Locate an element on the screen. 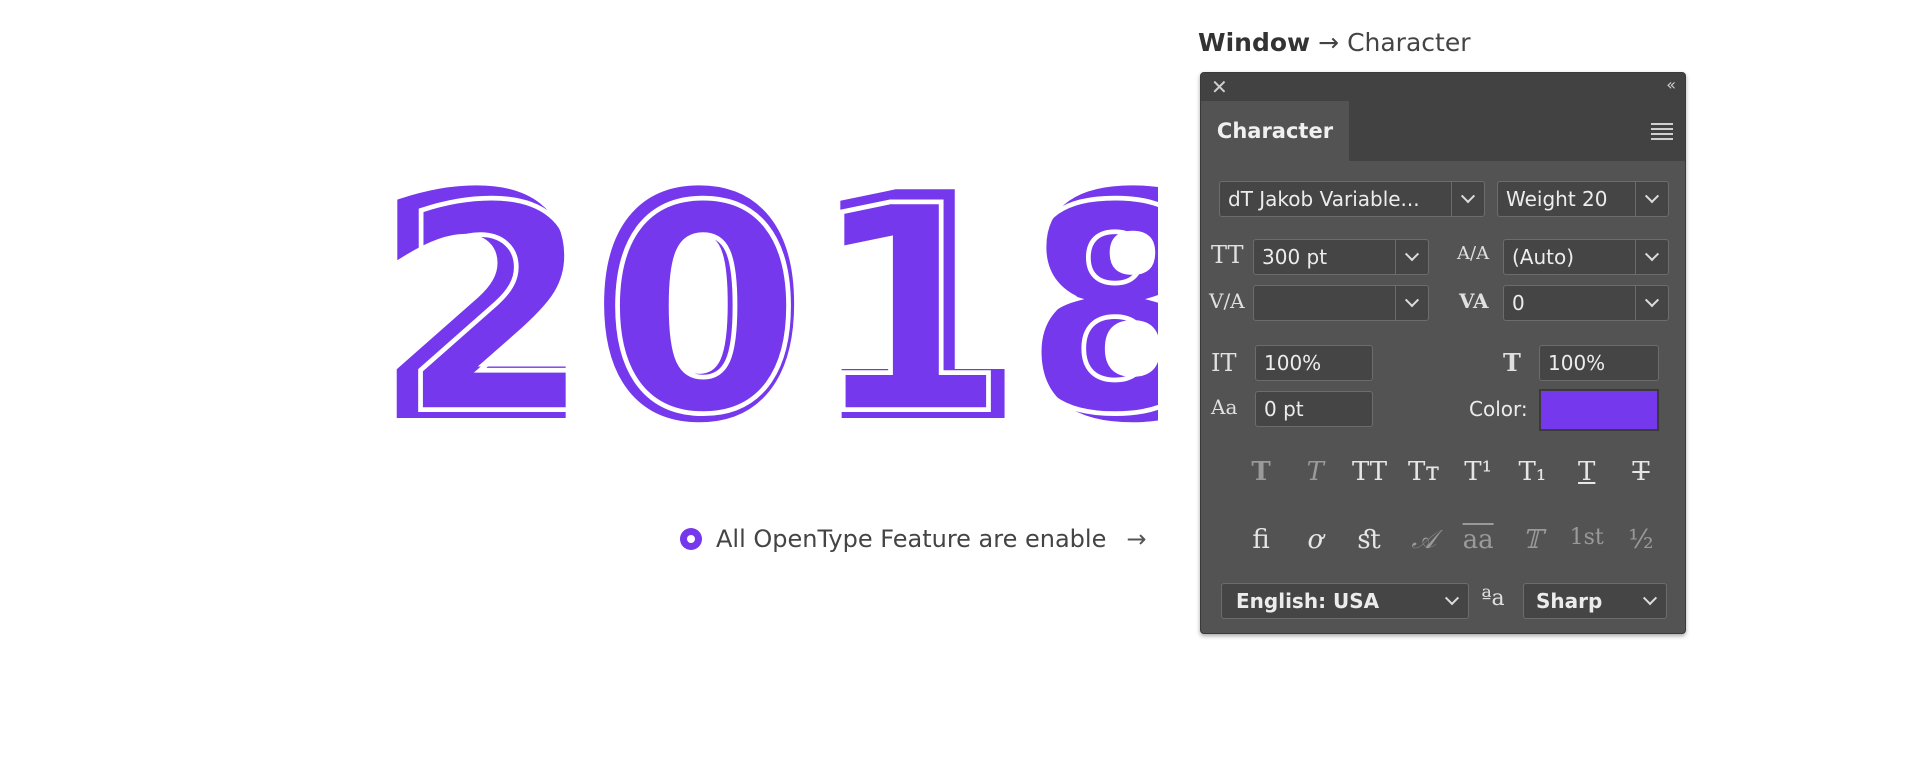 The height and width of the screenshot is (779, 1920). leading-icon: A/A is located at coordinates (1473, 253).